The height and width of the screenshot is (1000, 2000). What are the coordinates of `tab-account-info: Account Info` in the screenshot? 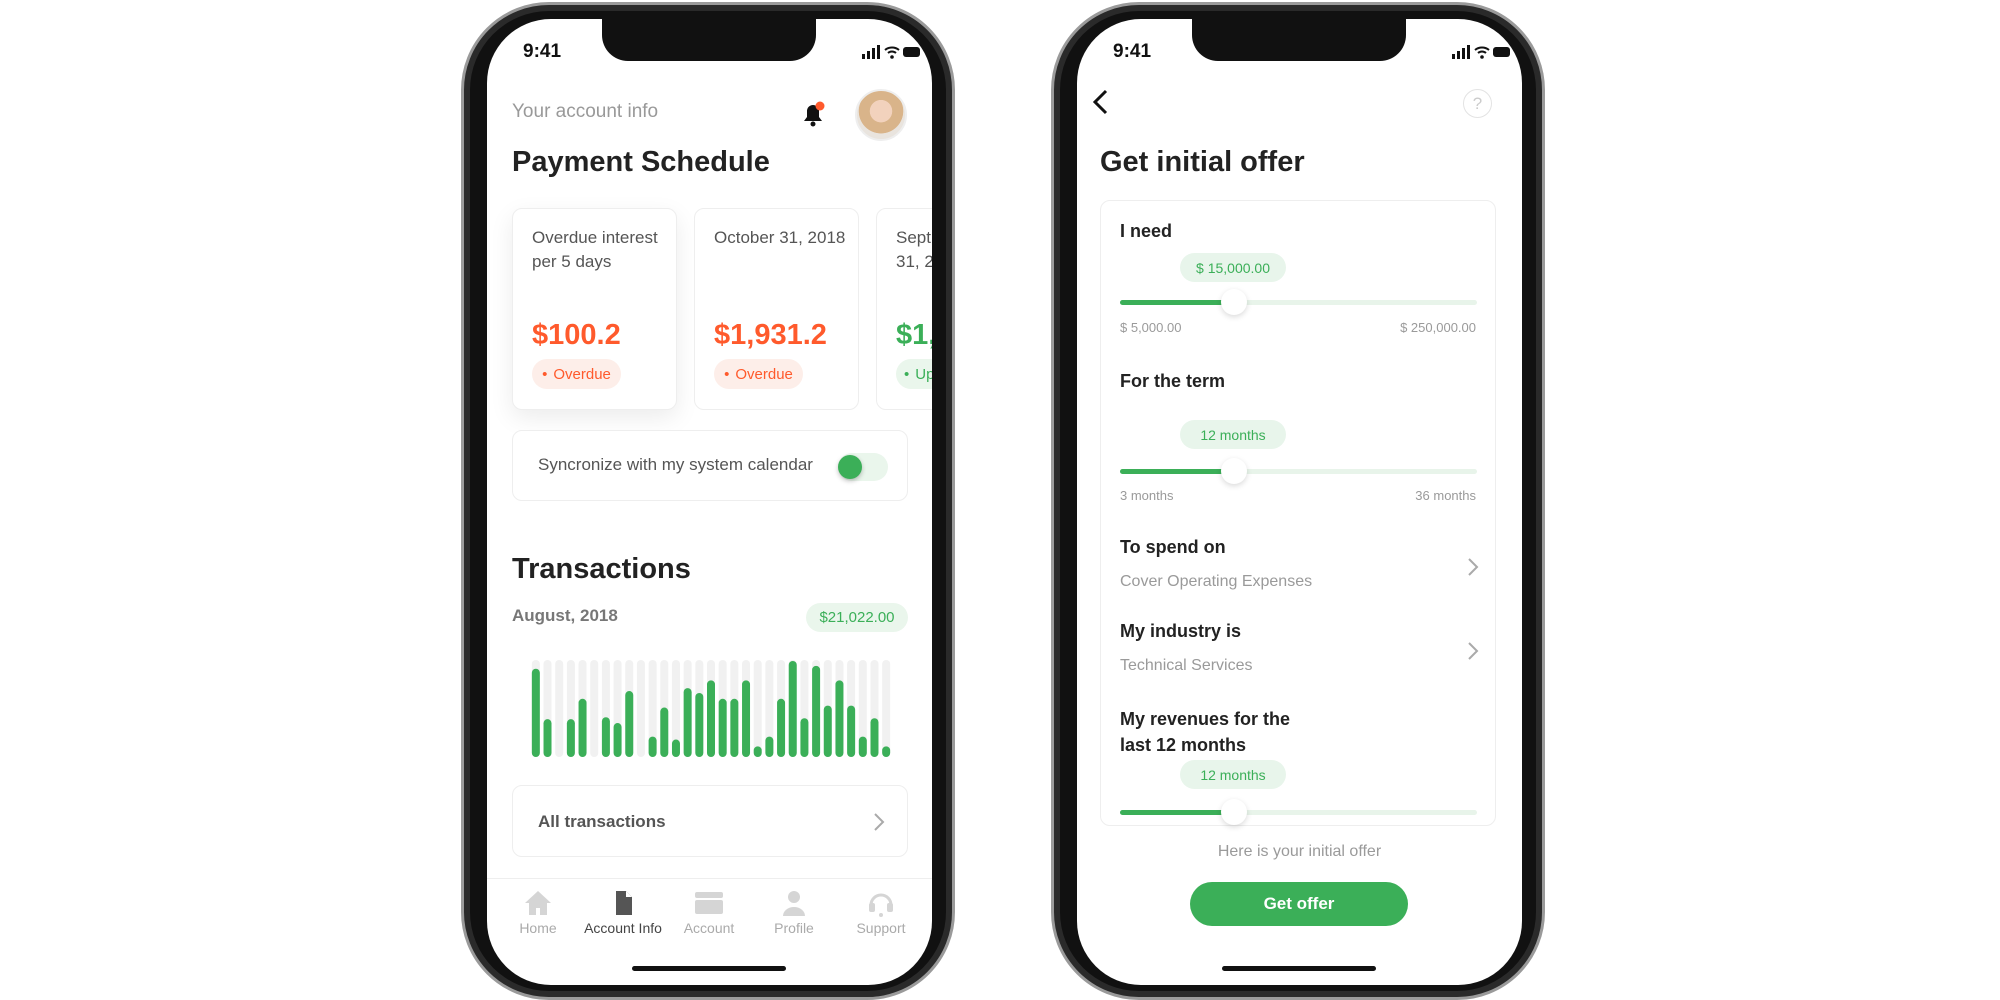 It's located at (623, 912).